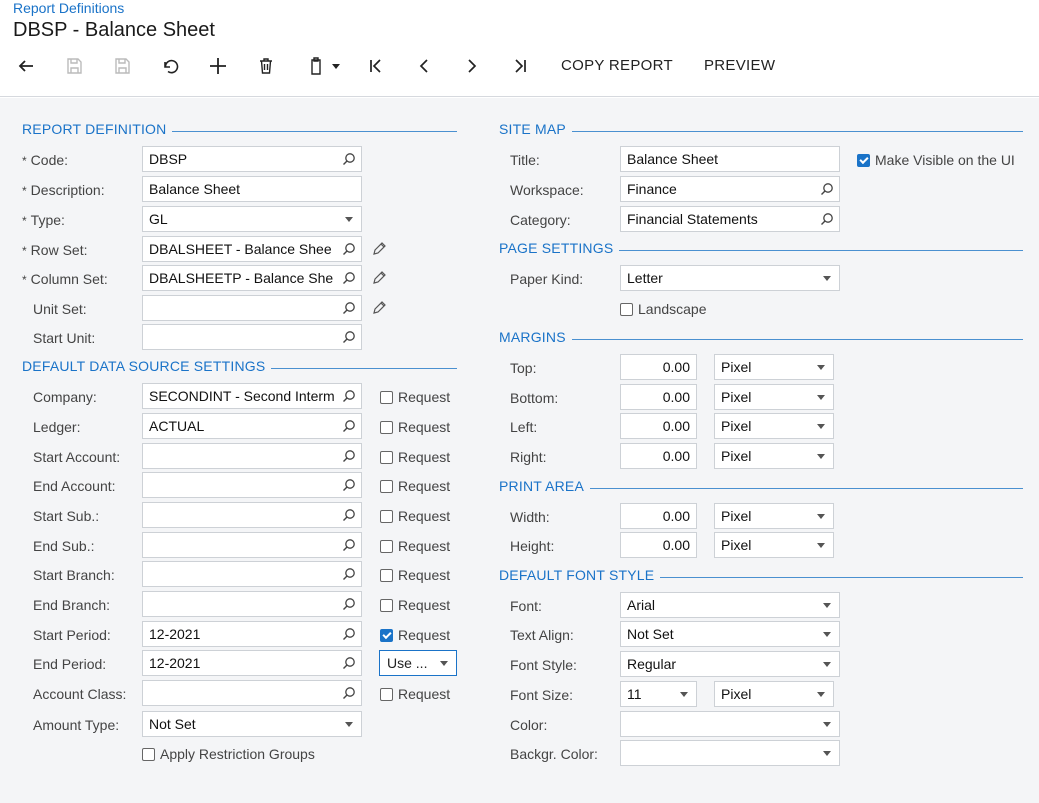  I want to click on code-field: DBSP, so click(252, 159).